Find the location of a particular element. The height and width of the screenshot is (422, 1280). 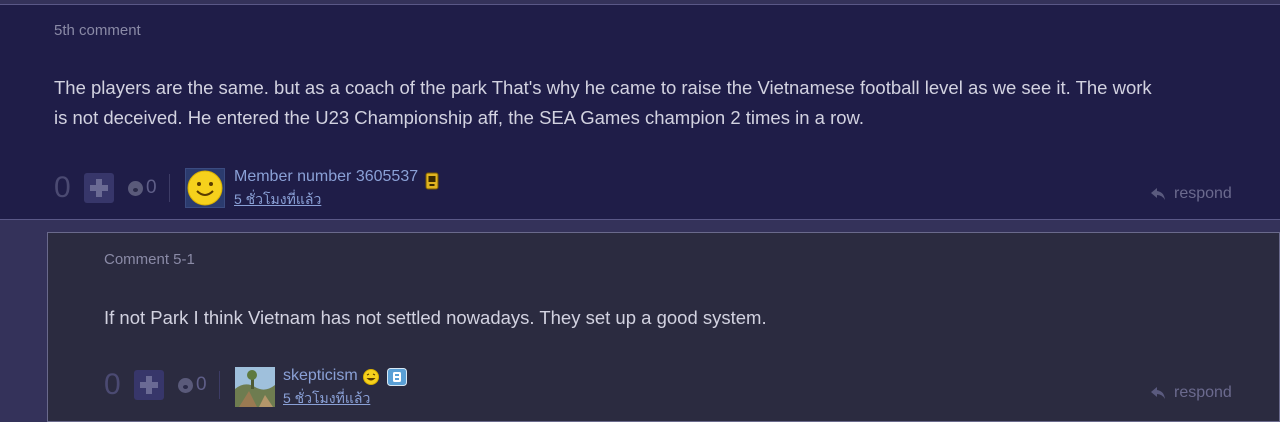

respond-button: respond is located at coordinates (1191, 194).